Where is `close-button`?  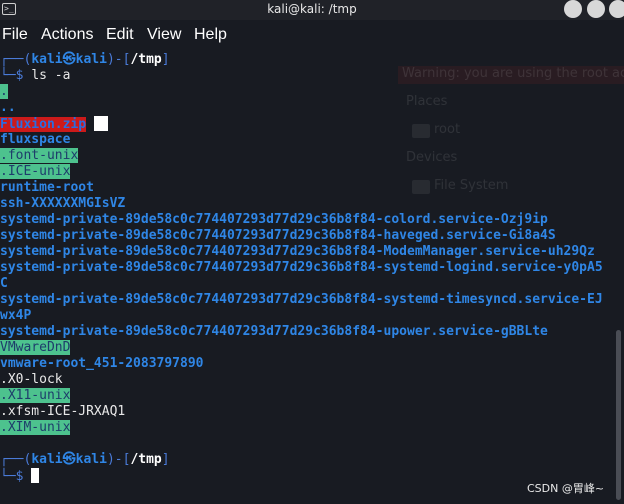 close-button is located at coordinates (616, 9).